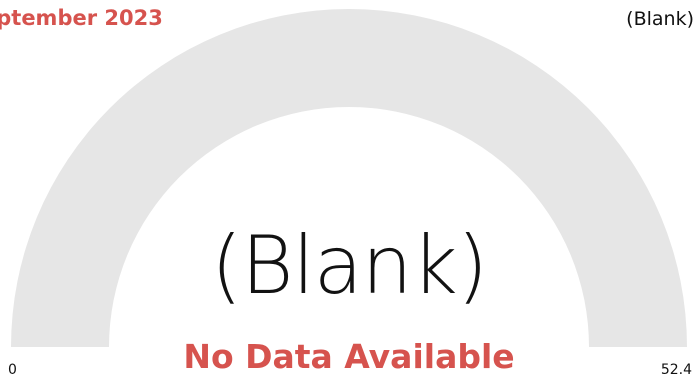  What do you see at coordinates (349, 265) in the screenshot?
I see `gauge-value: (Blank)` at bounding box center [349, 265].